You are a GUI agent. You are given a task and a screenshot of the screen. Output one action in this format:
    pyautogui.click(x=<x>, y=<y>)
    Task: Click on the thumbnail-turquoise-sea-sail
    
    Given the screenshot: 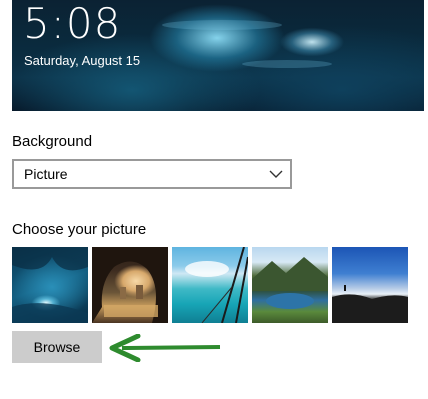 What is the action you would take?
    pyautogui.click(x=210, y=285)
    